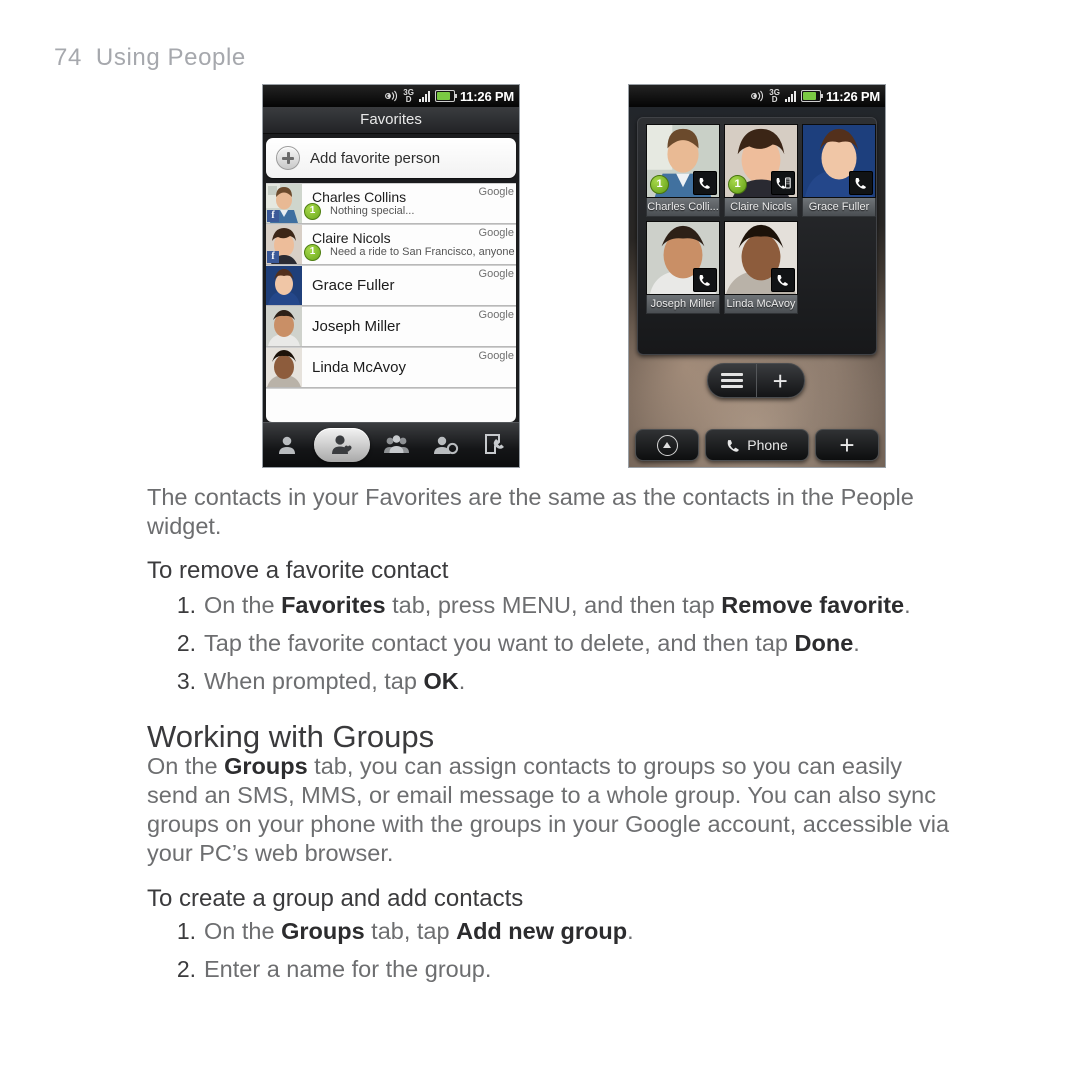 The image size is (1080, 1080). Describe the element at coordinates (839, 207) in the screenshot. I see `widget-tile-name: Grace Fuller` at that location.